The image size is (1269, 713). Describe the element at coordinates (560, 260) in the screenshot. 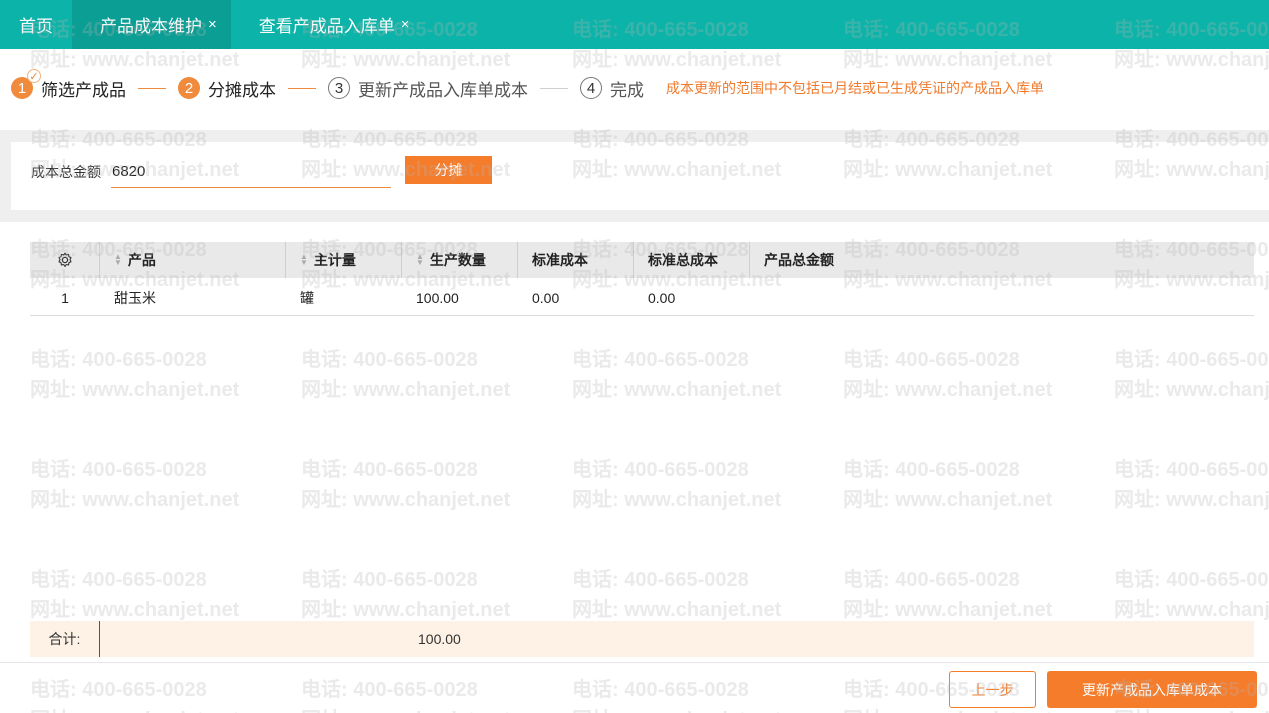

I see `column-std-cost-label: 标准成本` at that location.